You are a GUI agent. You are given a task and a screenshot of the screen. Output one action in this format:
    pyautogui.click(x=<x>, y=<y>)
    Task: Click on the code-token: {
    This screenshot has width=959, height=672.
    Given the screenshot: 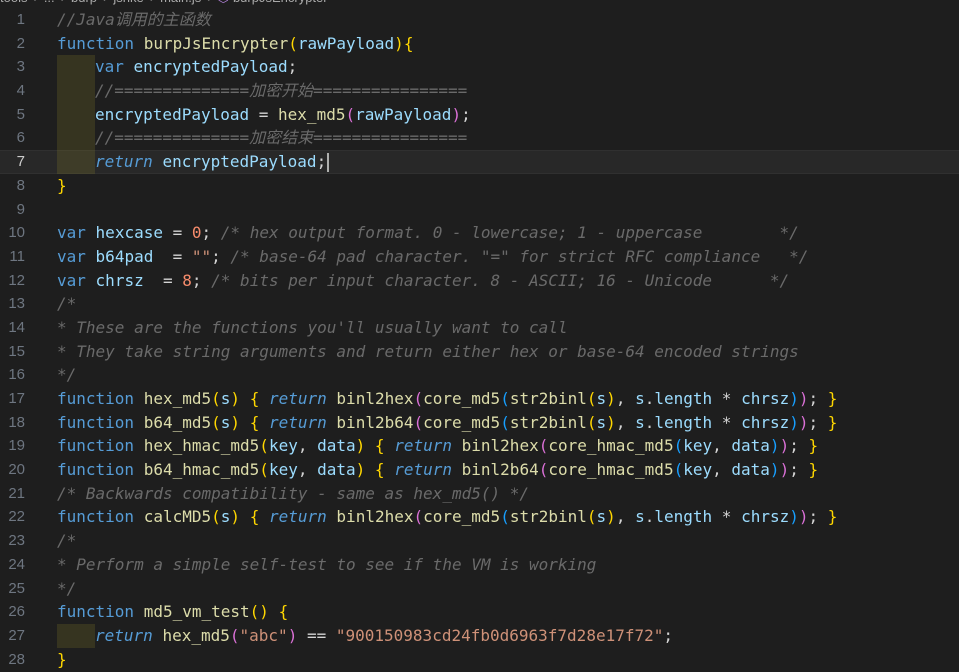 What is the action you would take?
    pyautogui.click(x=408, y=43)
    